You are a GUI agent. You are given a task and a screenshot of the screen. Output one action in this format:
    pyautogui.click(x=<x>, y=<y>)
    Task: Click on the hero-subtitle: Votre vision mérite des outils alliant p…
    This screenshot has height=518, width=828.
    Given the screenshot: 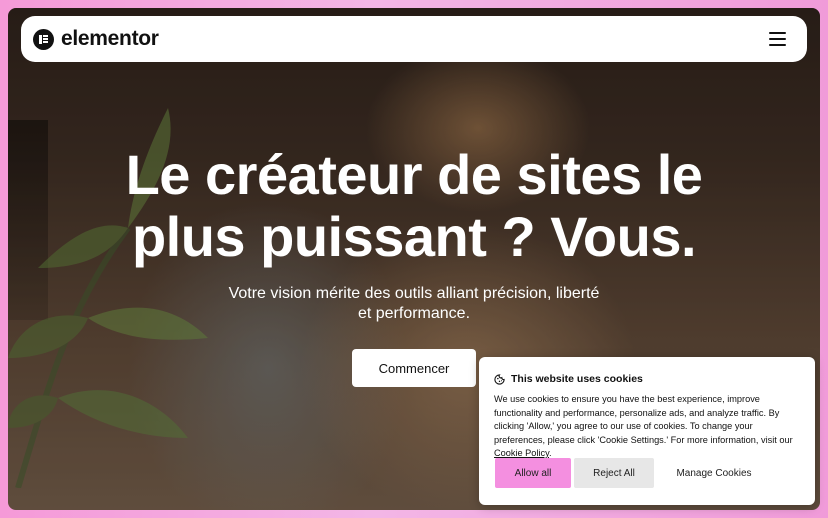 What is the action you would take?
    pyautogui.click(x=414, y=304)
    